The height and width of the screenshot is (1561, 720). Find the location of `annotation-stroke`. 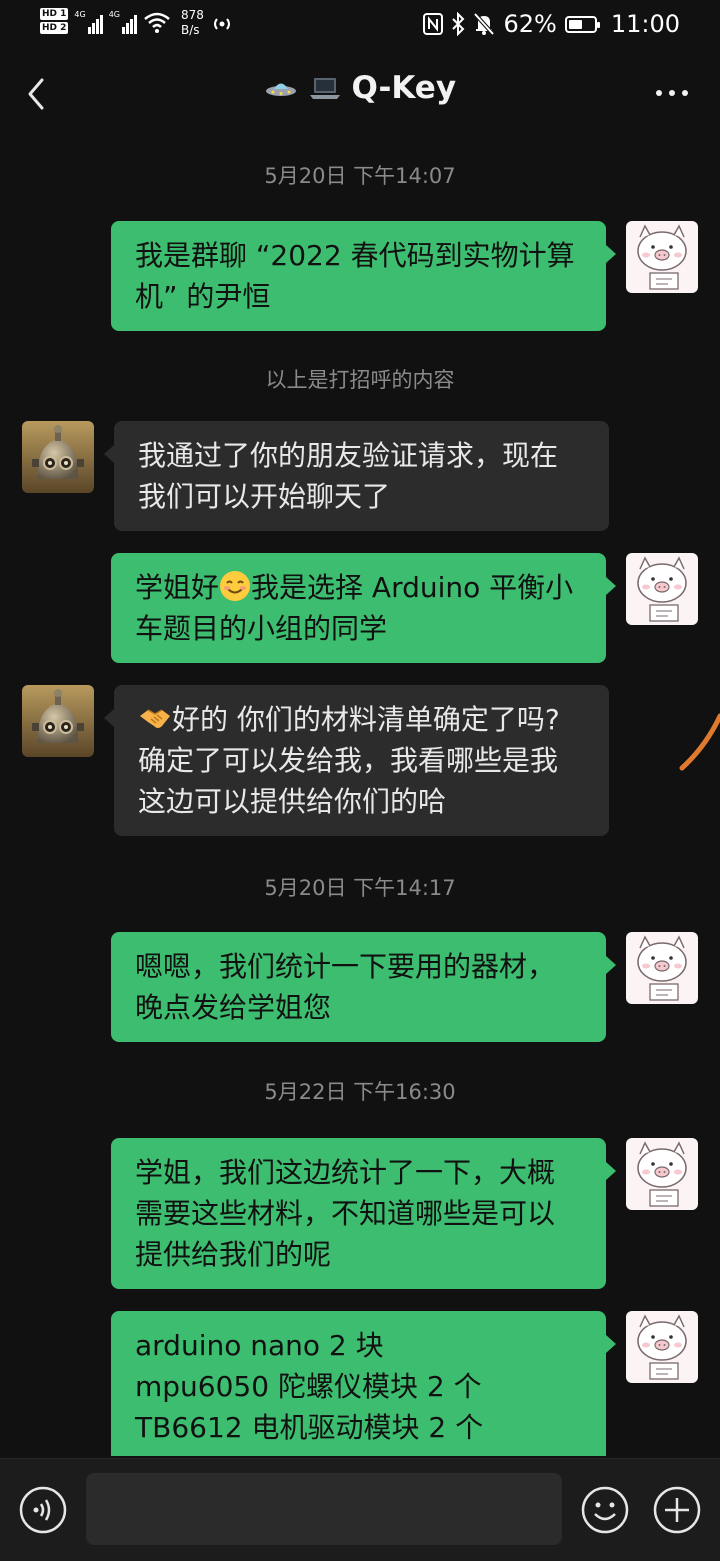

annotation-stroke is located at coordinates (699, 742).